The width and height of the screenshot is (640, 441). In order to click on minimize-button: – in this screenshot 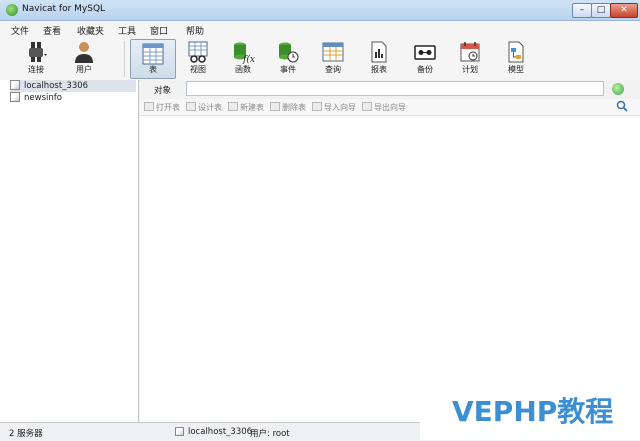, I will do `click(582, 10)`.